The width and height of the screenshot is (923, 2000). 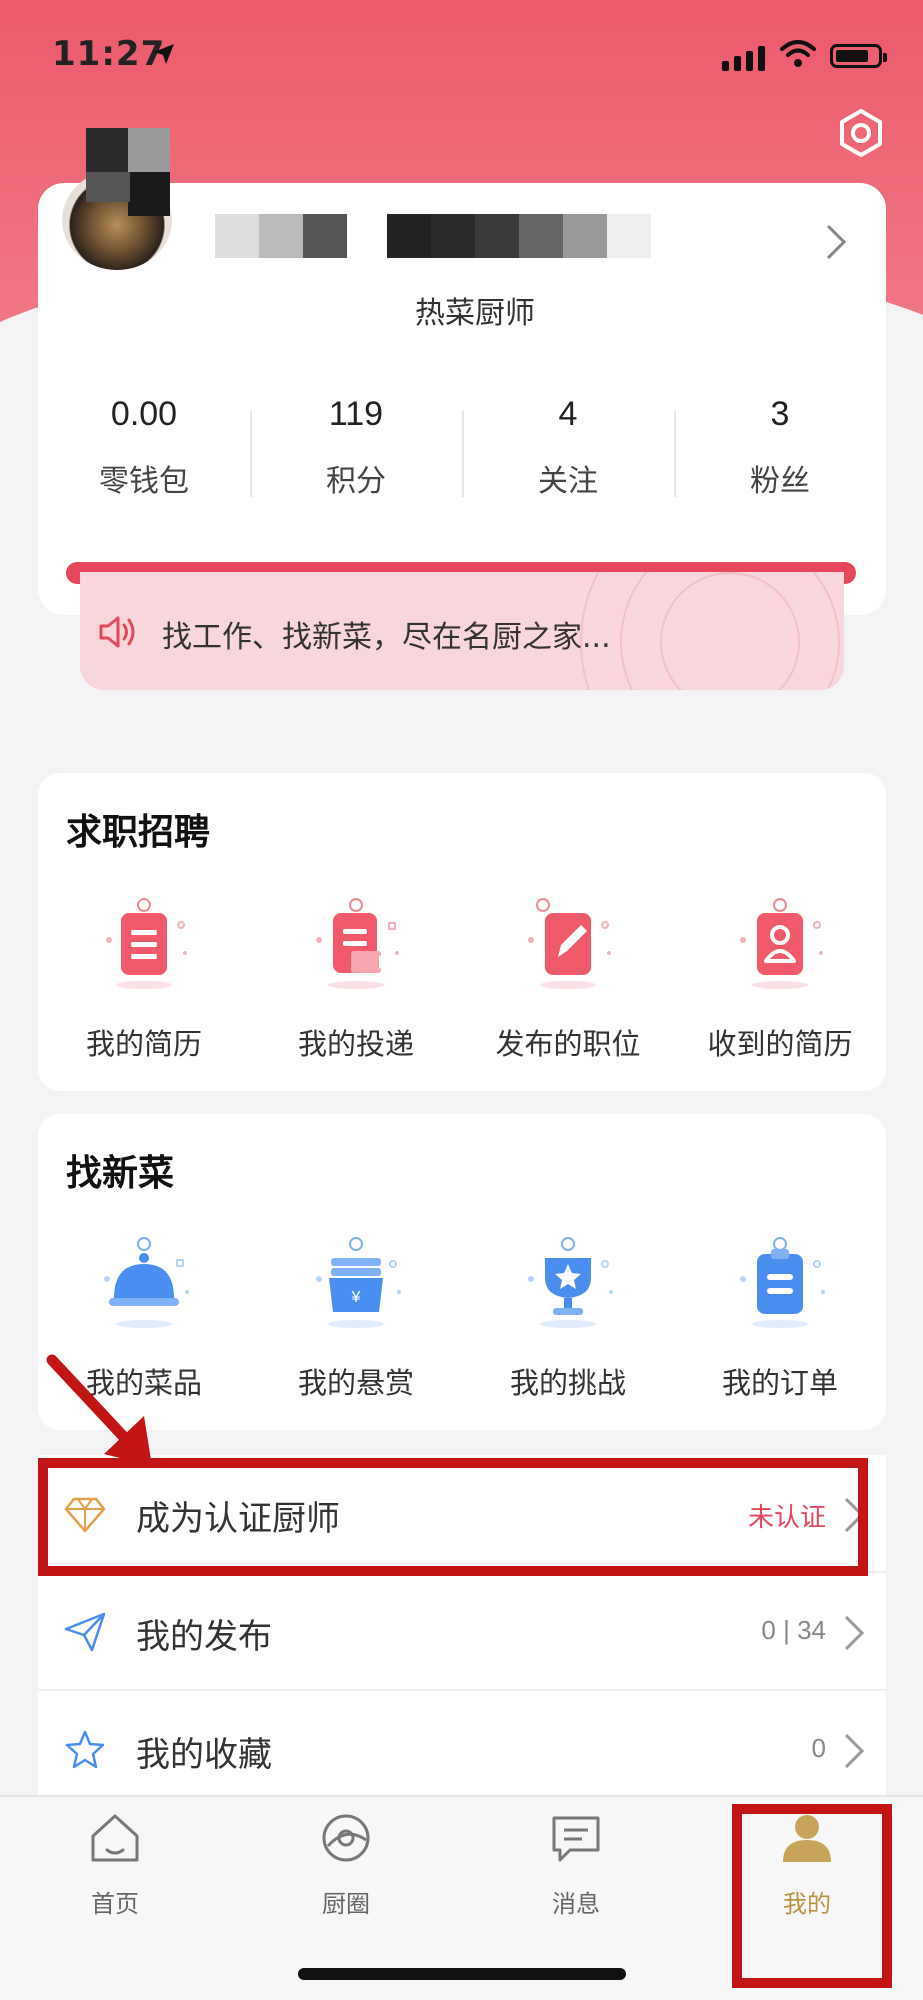 I want to click on tab-label: 消息, so click(x=576, y=1904).